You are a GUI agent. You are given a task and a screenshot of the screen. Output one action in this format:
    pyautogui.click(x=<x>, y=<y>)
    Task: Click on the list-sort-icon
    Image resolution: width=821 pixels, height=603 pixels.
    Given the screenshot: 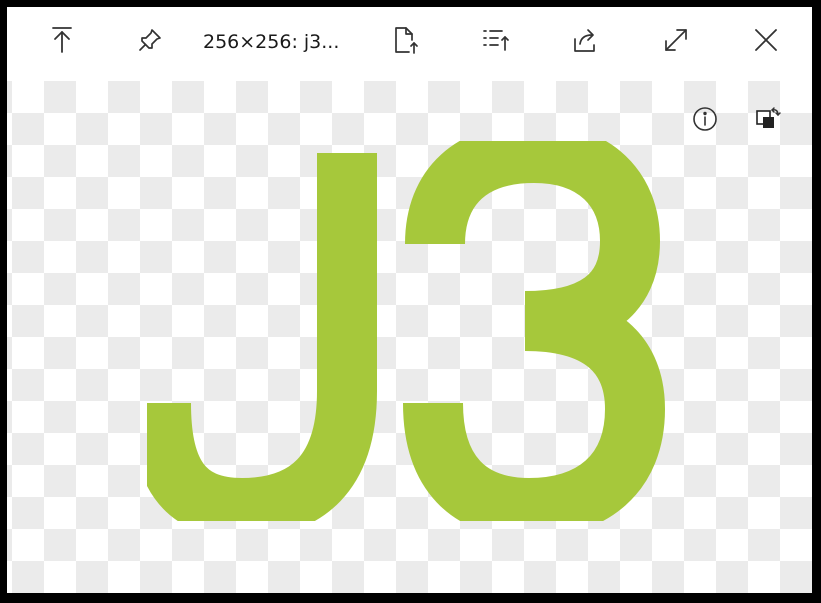 What is the action you would take?
    pyautogui.click(x=496, y=40)
    